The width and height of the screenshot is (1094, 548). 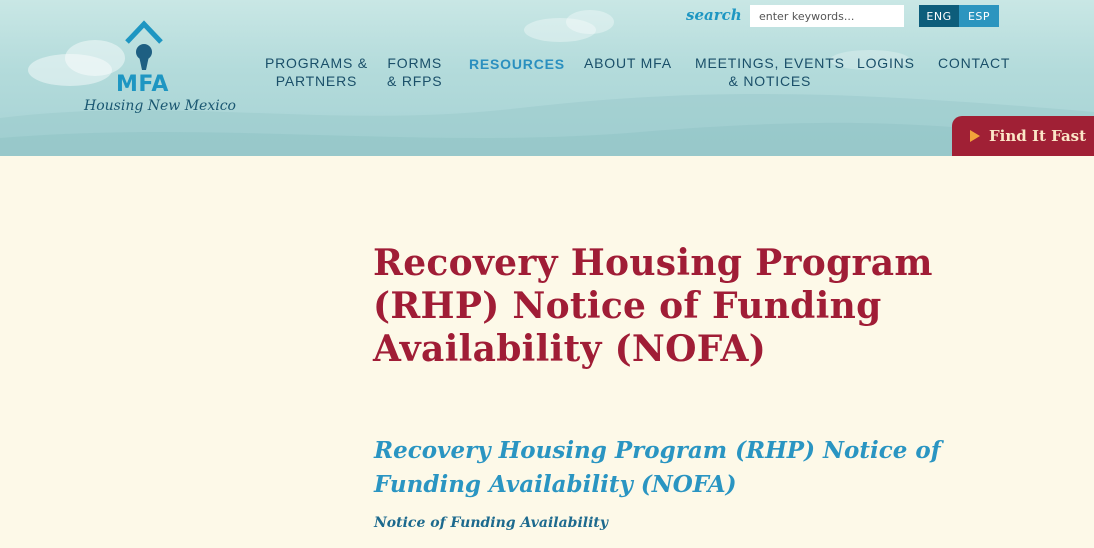 I want to click on nav-programs-partners: PROGRAMS & PARTNERS, so click(x=316, y=72).